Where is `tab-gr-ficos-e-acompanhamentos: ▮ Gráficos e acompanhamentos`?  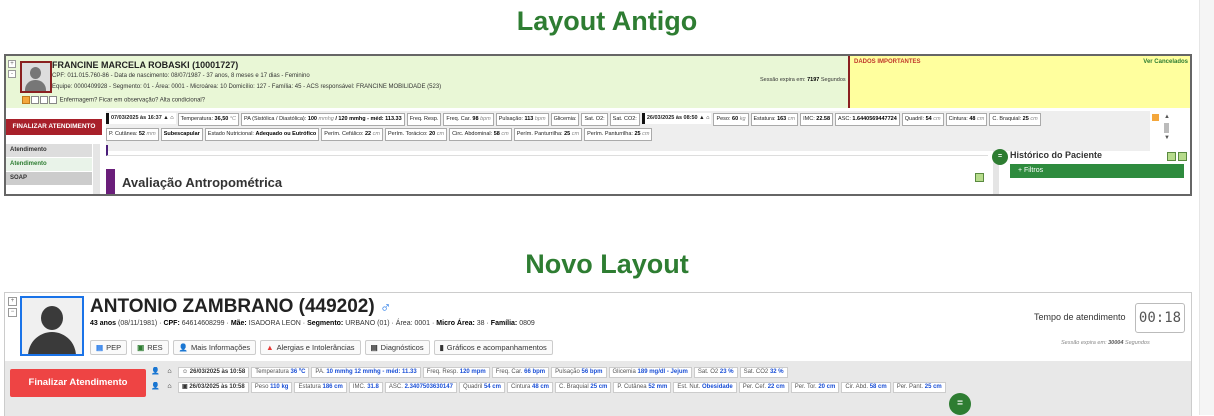 tab-gr-ficos-e-acompanhamentos: ▮ Gráficos e acompanhamentos is located at coordinates (493, 347).